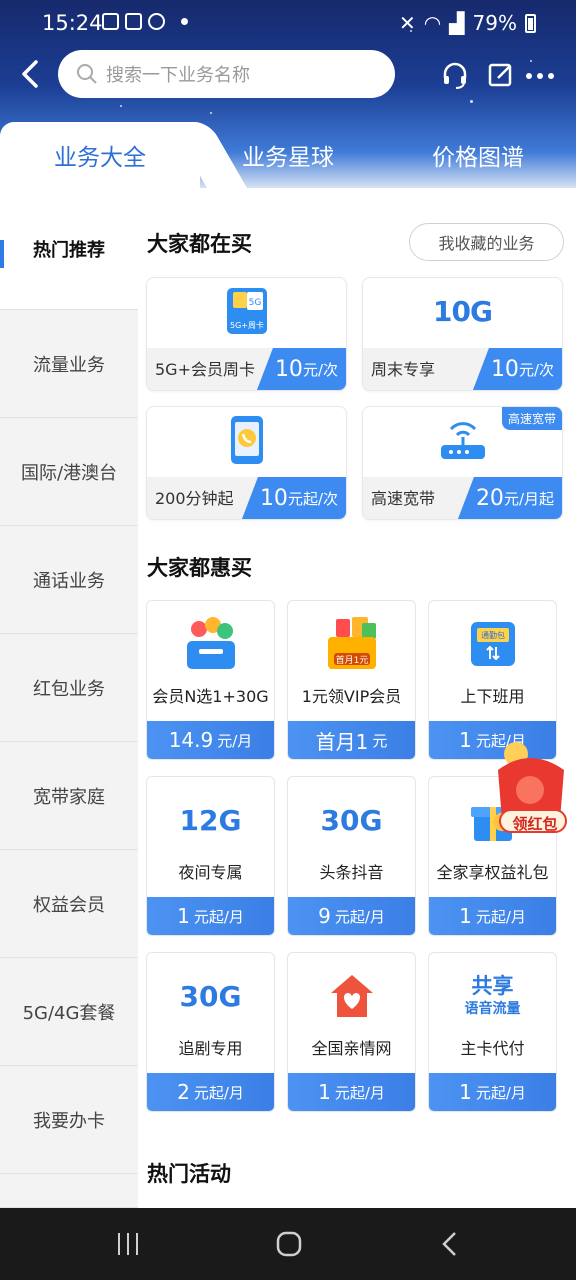  Describe the element at coordinates (210, 856) in the screenshot. I see `deal-card: 12G 夜间专属 1 元起/月` at that location.